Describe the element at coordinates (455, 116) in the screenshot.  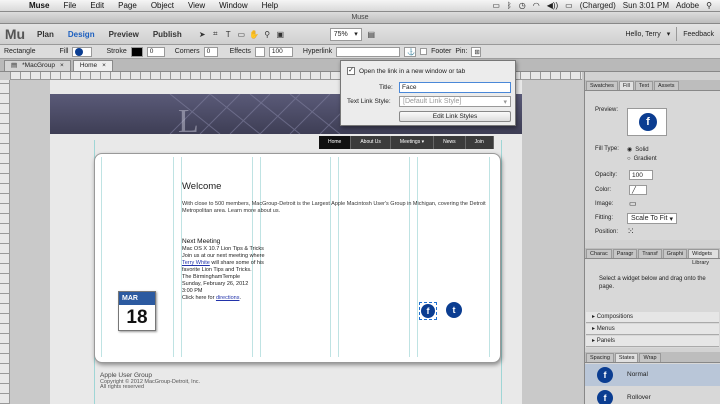
I see `edit-link-styles-button: Edit Link Styles` at that location.